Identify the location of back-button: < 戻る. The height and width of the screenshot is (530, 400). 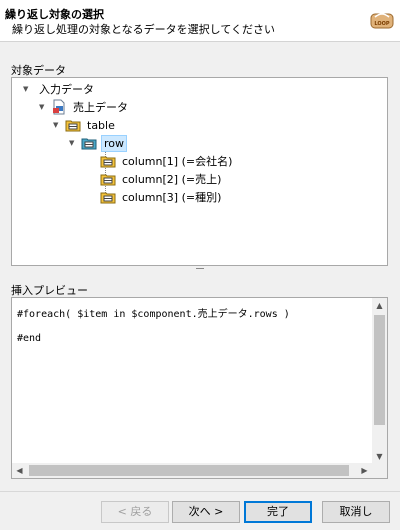
(135, 512).